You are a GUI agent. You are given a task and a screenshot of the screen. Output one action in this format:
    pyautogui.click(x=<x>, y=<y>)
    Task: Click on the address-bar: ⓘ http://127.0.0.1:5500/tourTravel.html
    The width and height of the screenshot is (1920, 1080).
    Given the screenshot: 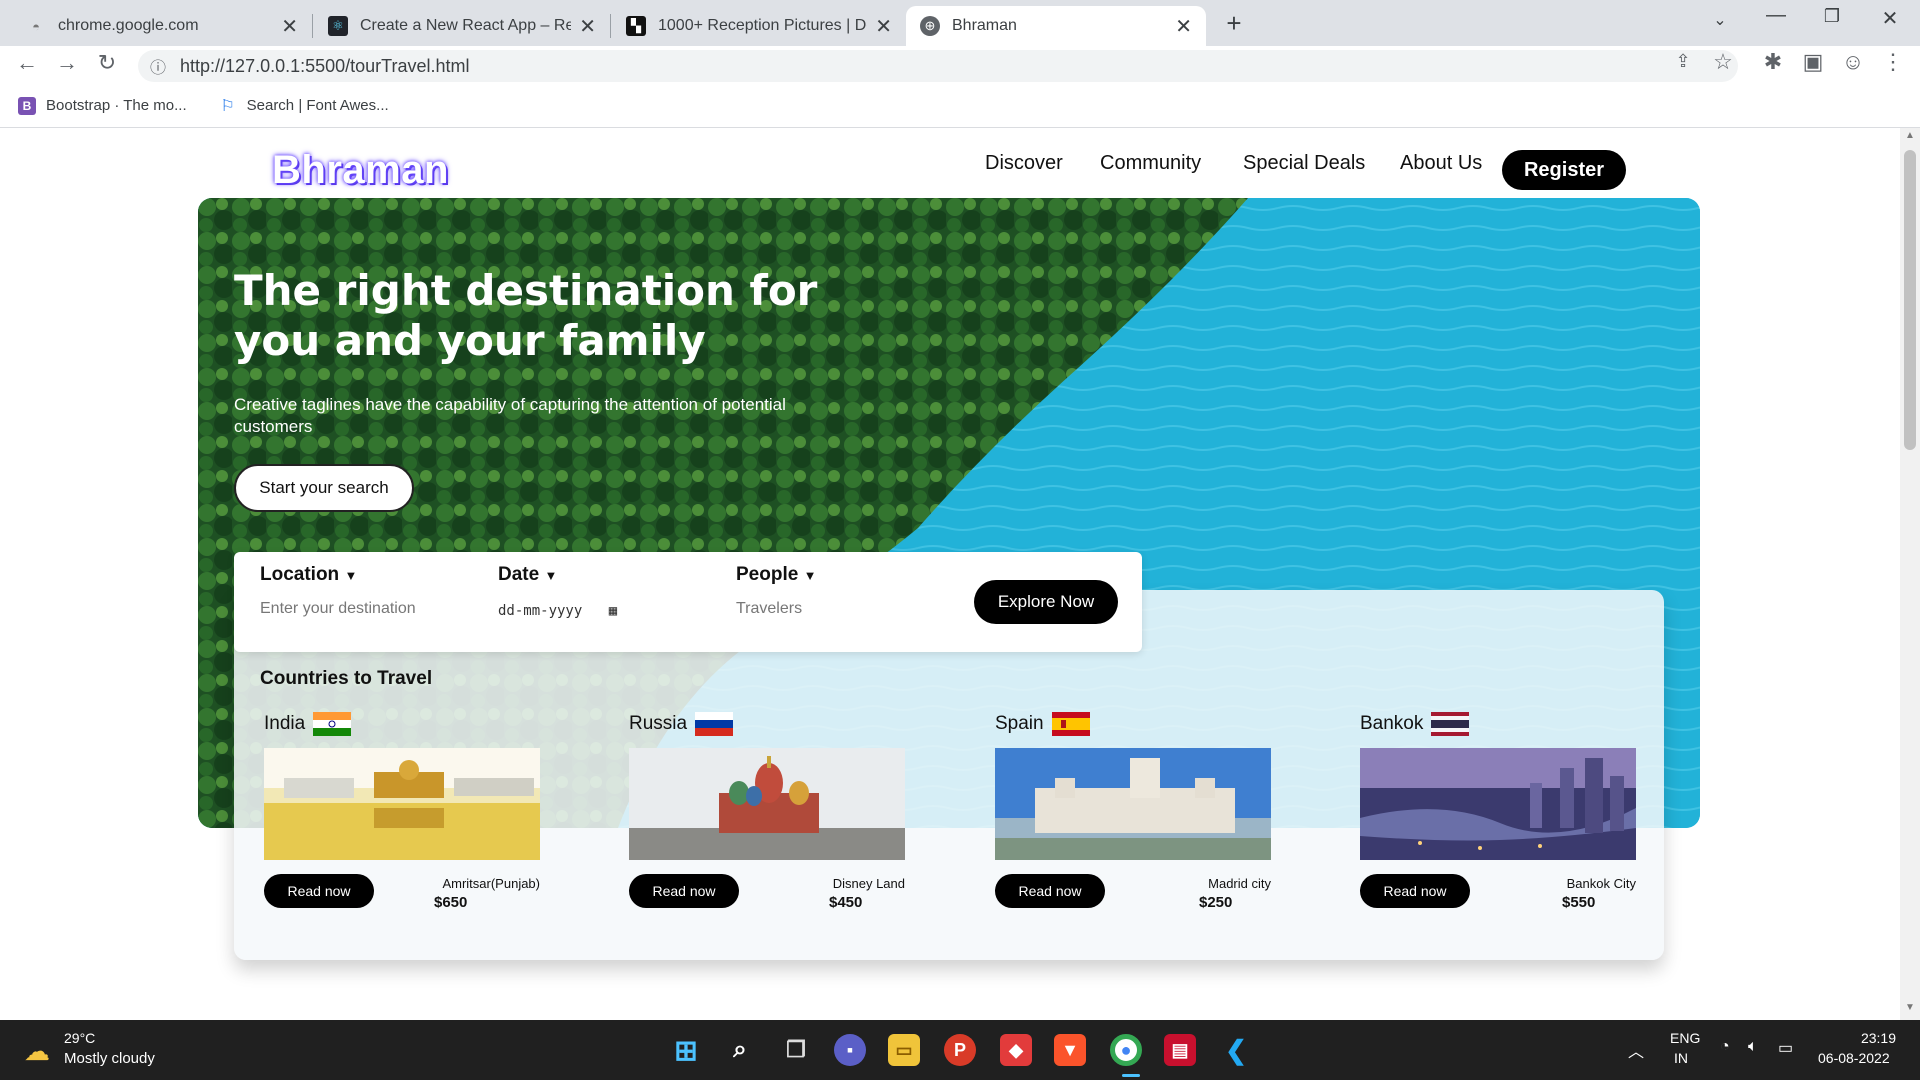 What is the action you would take?
    pyautogui.click(x=938, y=66)
    